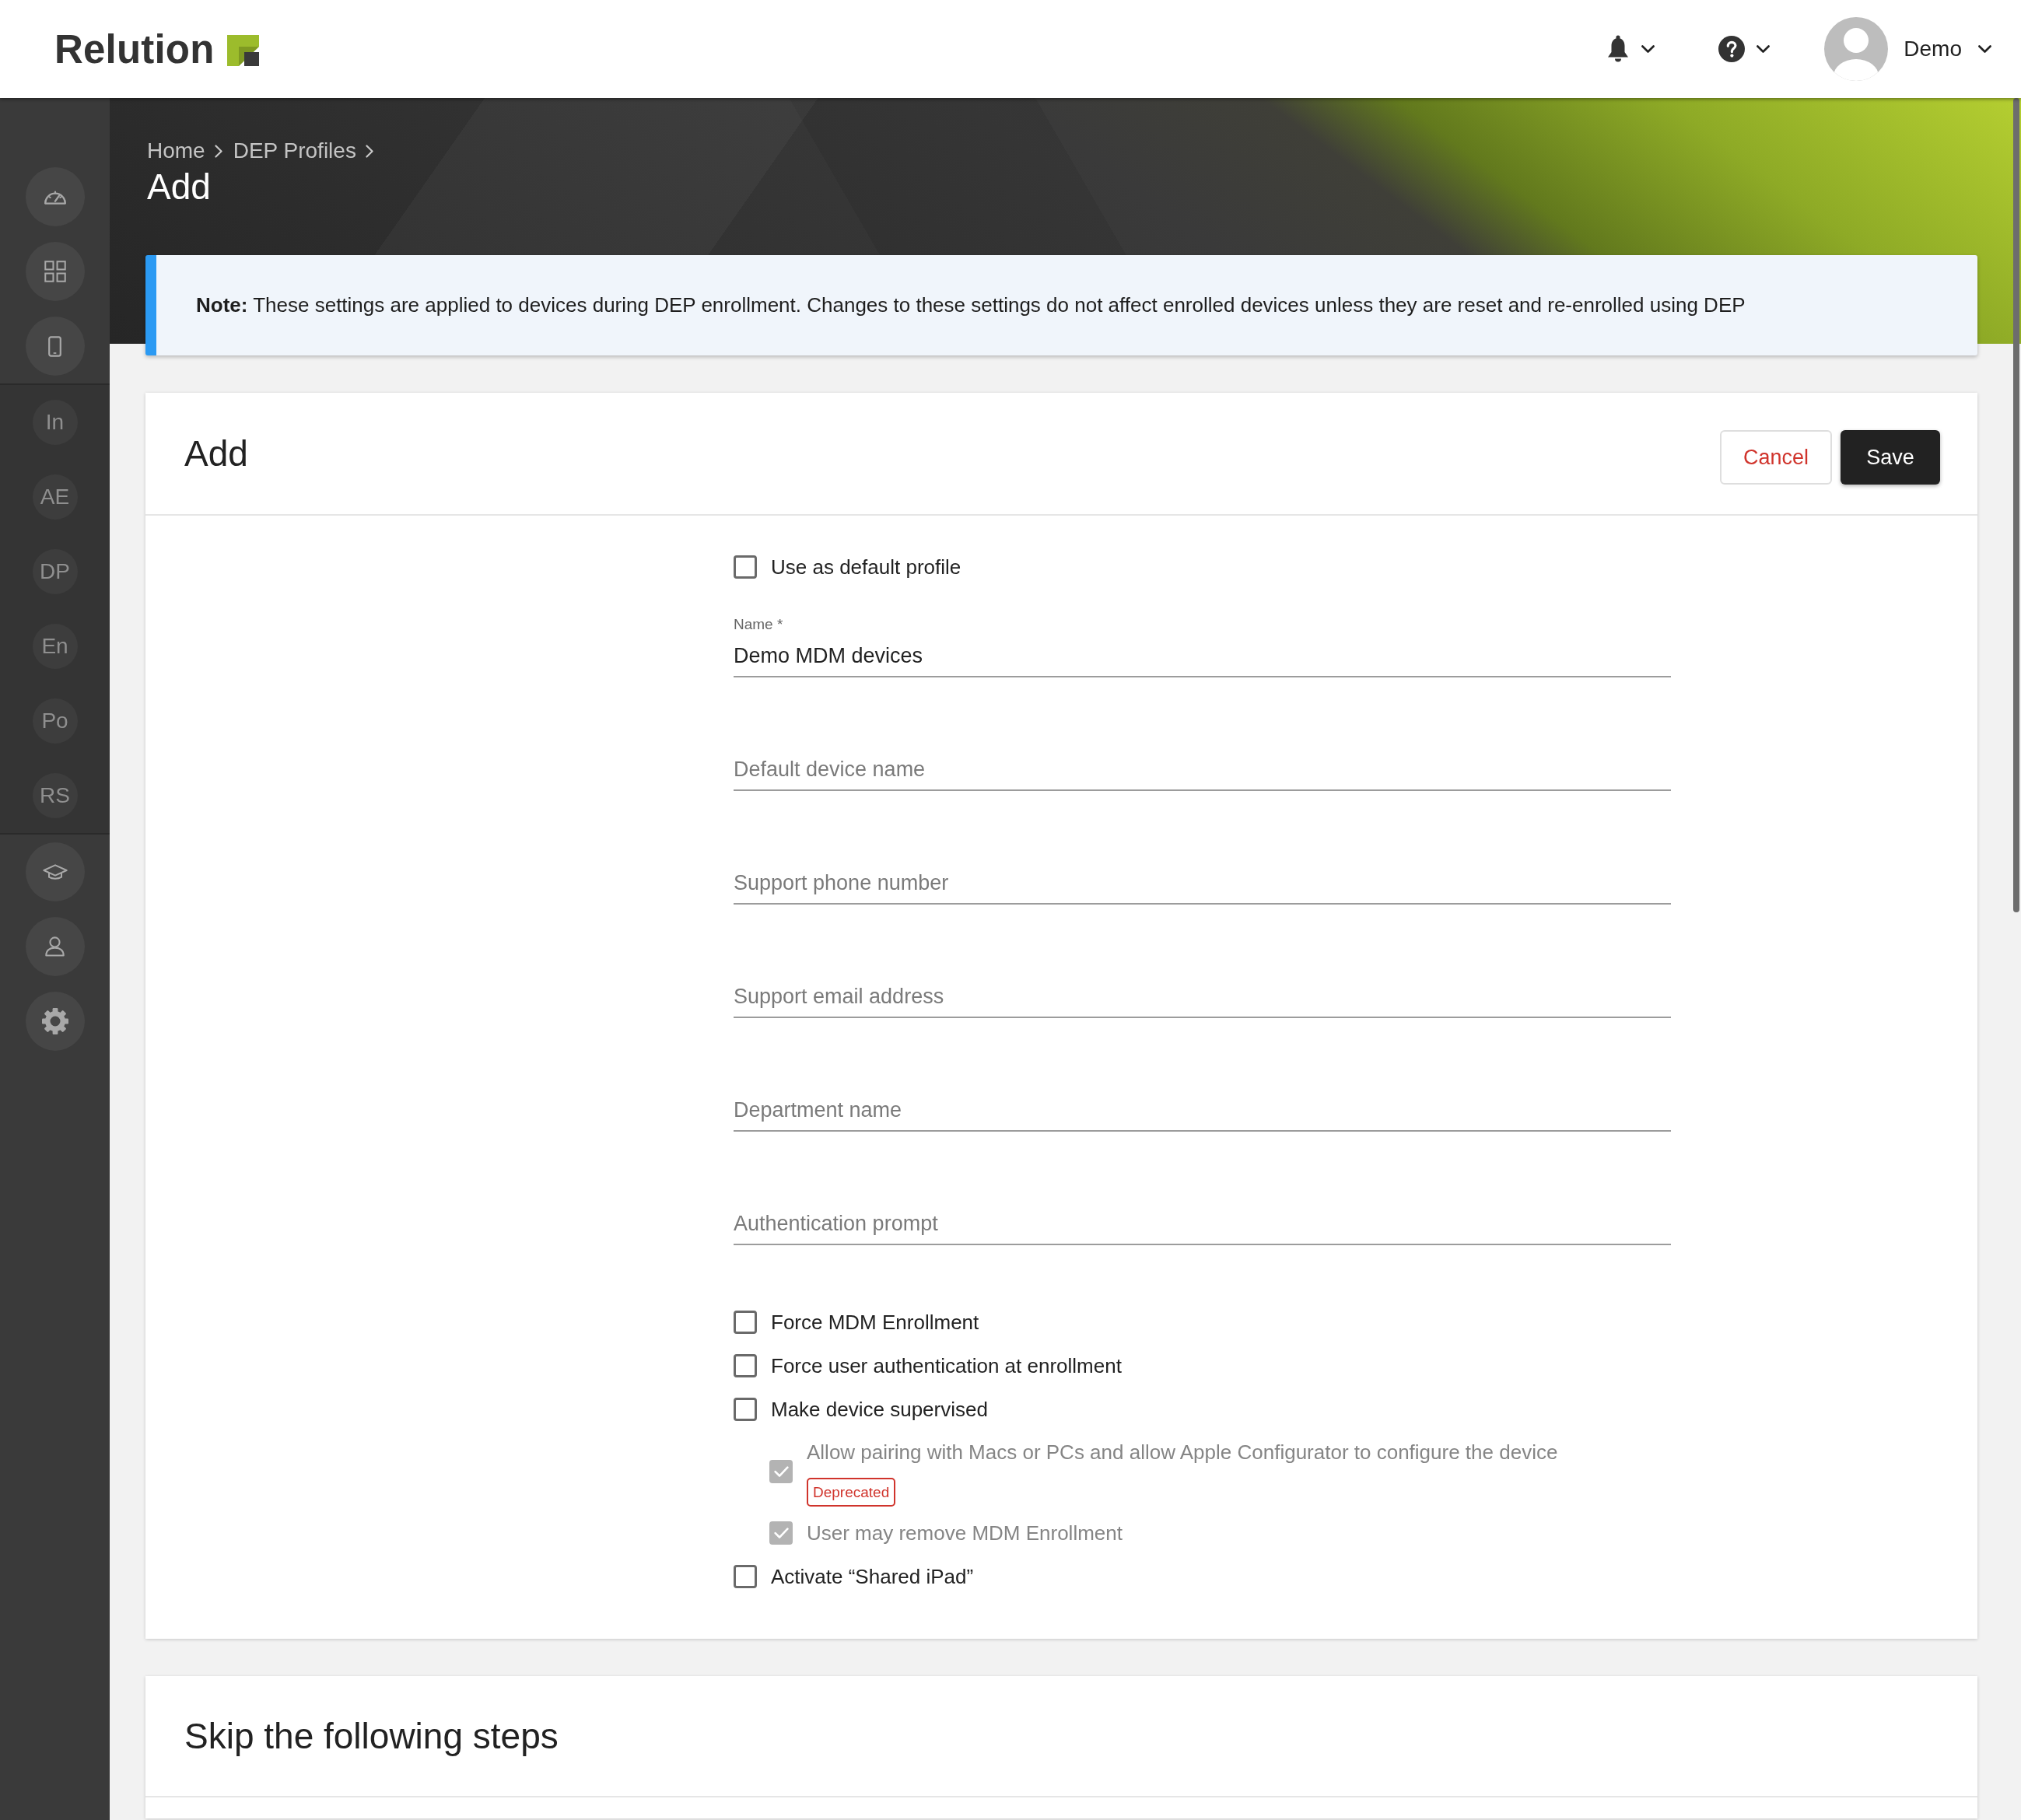 The width and height of the screenshot is (2021, 1820). I want to click on settings-icon, so click(55, 1021).